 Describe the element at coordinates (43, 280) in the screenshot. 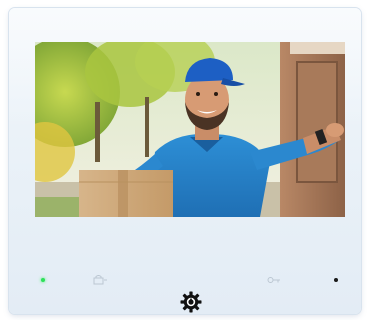

I see `status-led` at that location.